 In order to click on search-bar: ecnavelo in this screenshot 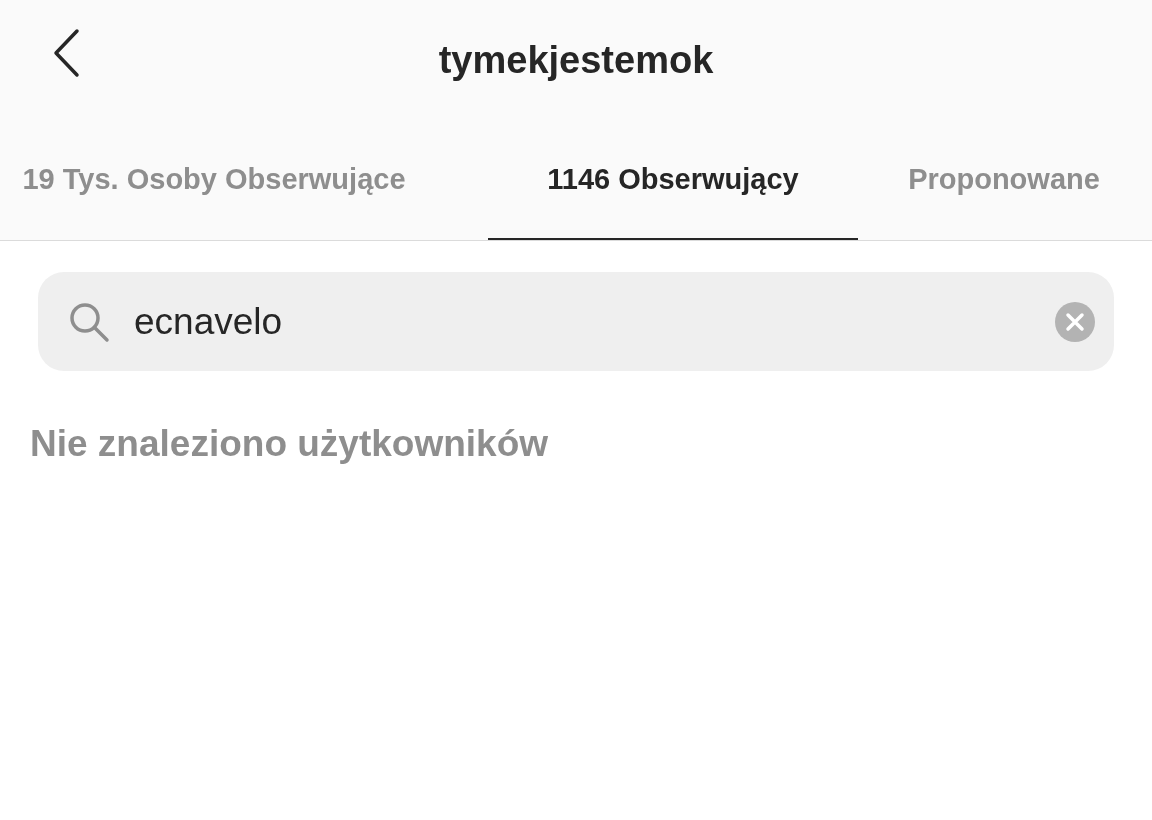, I will do `click(576, 321)`.